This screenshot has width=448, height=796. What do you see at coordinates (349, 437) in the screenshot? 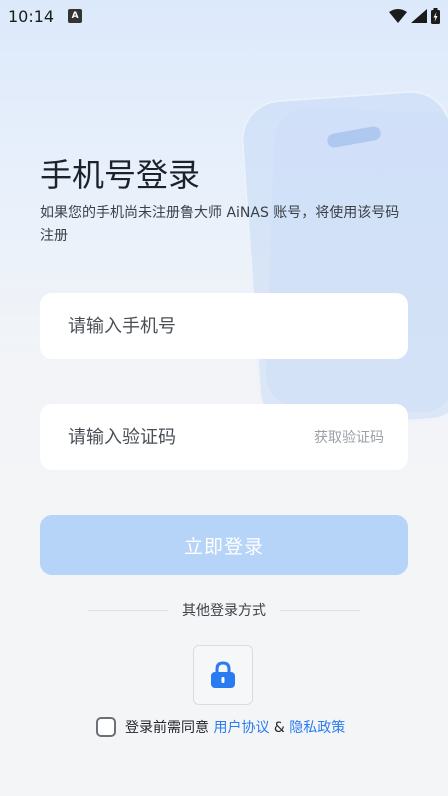
I see `get-code-button: 获取验证码` at bounding box center [349, 437].